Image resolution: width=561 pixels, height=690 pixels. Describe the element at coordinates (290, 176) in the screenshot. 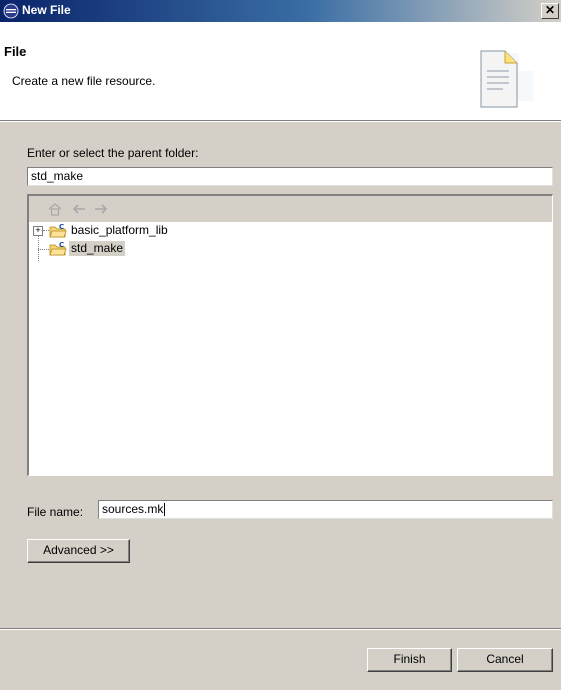

I see `parent-folder-input: std_make` at that location.